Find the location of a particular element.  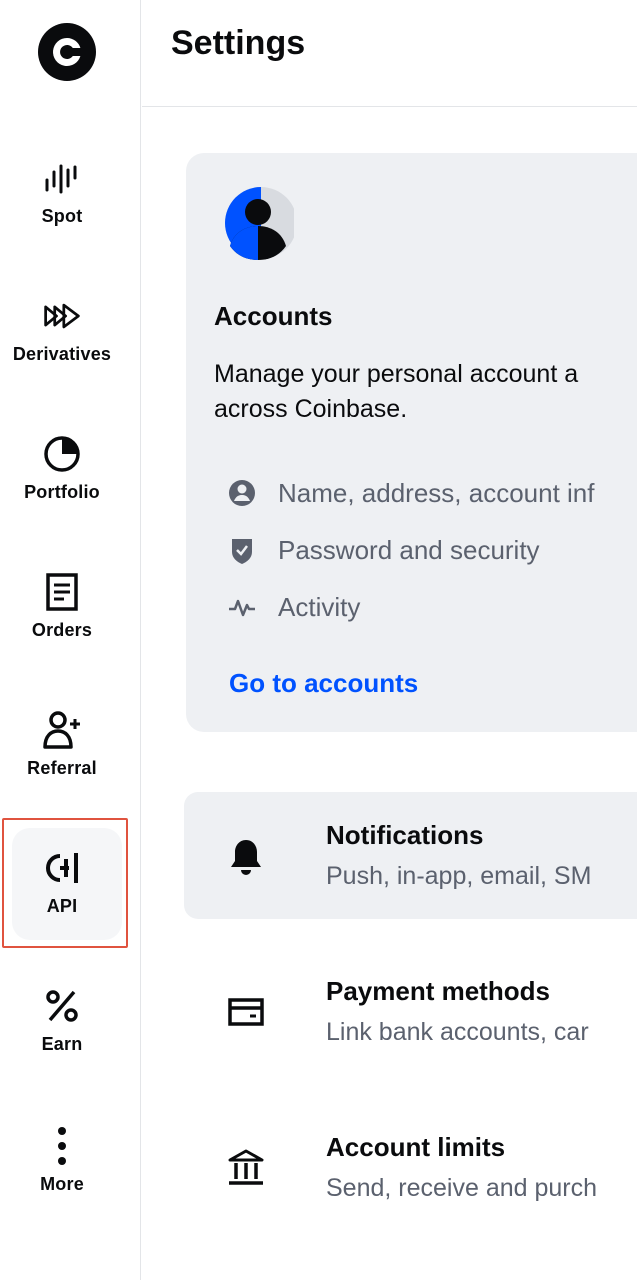

sidebar-item-label: Portfolio is located at coordinates (62, 492).